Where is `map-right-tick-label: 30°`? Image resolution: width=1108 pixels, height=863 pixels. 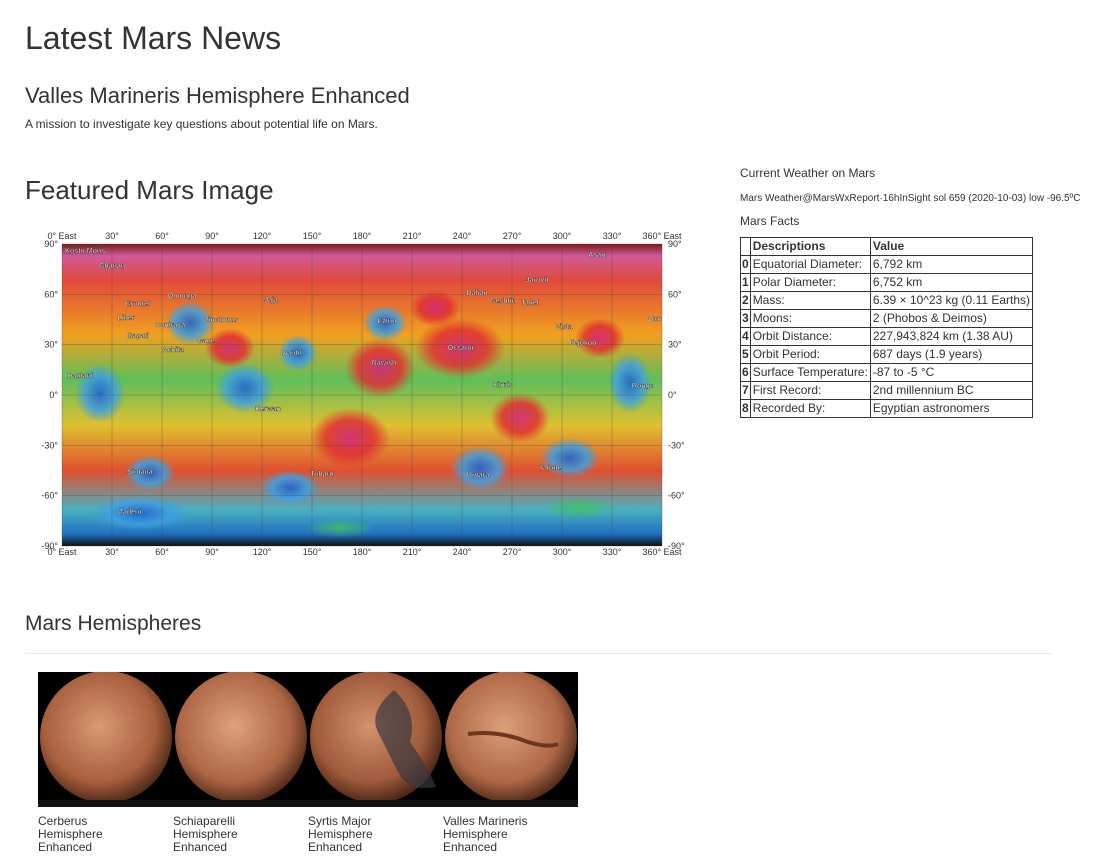
map-right-tick-label: 30° is located at coordinates (675, 345).